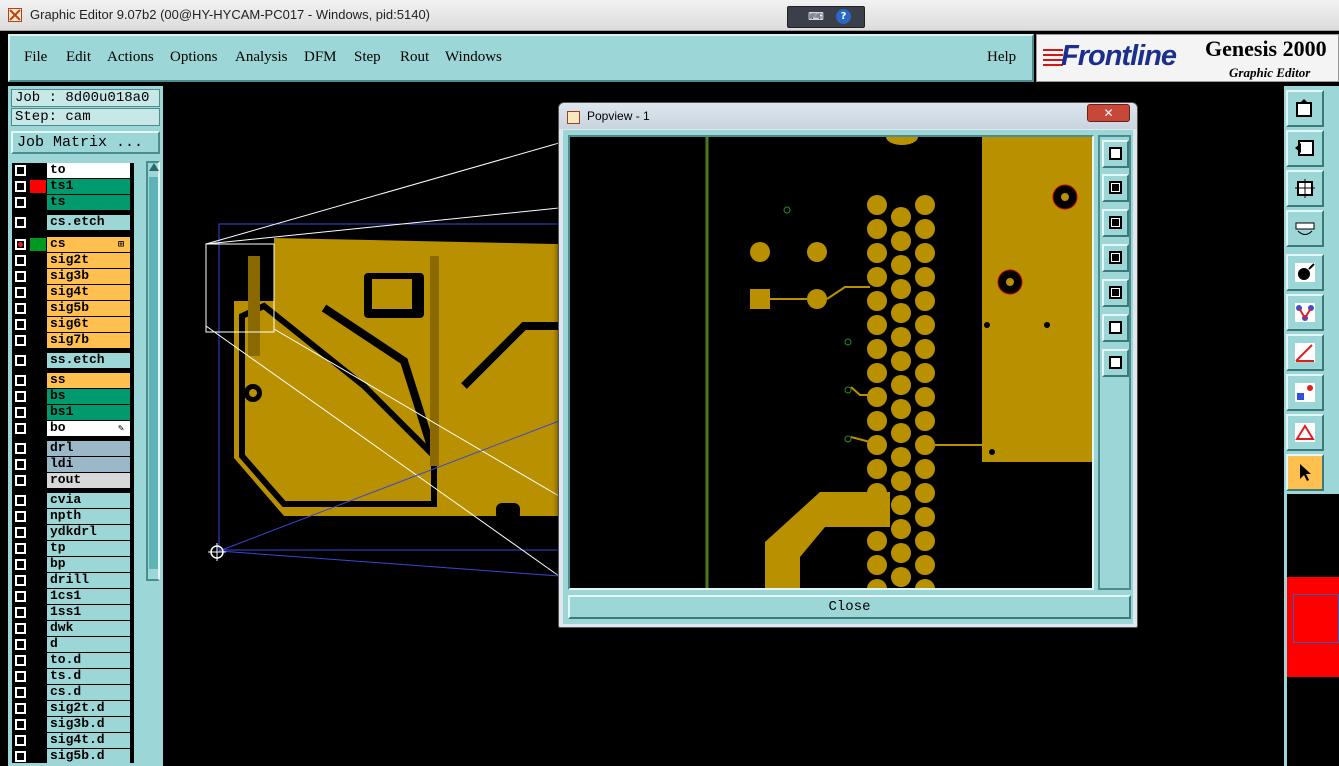  Describe the element at coordinates (88, 324) in the screenshot. I see `layer-name: sig6t` at that location.